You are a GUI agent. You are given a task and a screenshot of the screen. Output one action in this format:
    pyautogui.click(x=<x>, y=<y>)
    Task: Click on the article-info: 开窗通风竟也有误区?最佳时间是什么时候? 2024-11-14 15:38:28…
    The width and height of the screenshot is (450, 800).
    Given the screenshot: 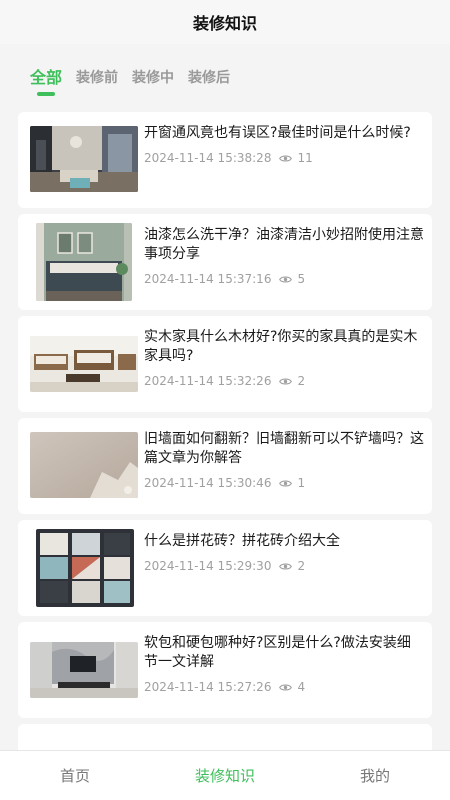 What is the action you would take?
    pyautogui.click(x=284, y=144)
    